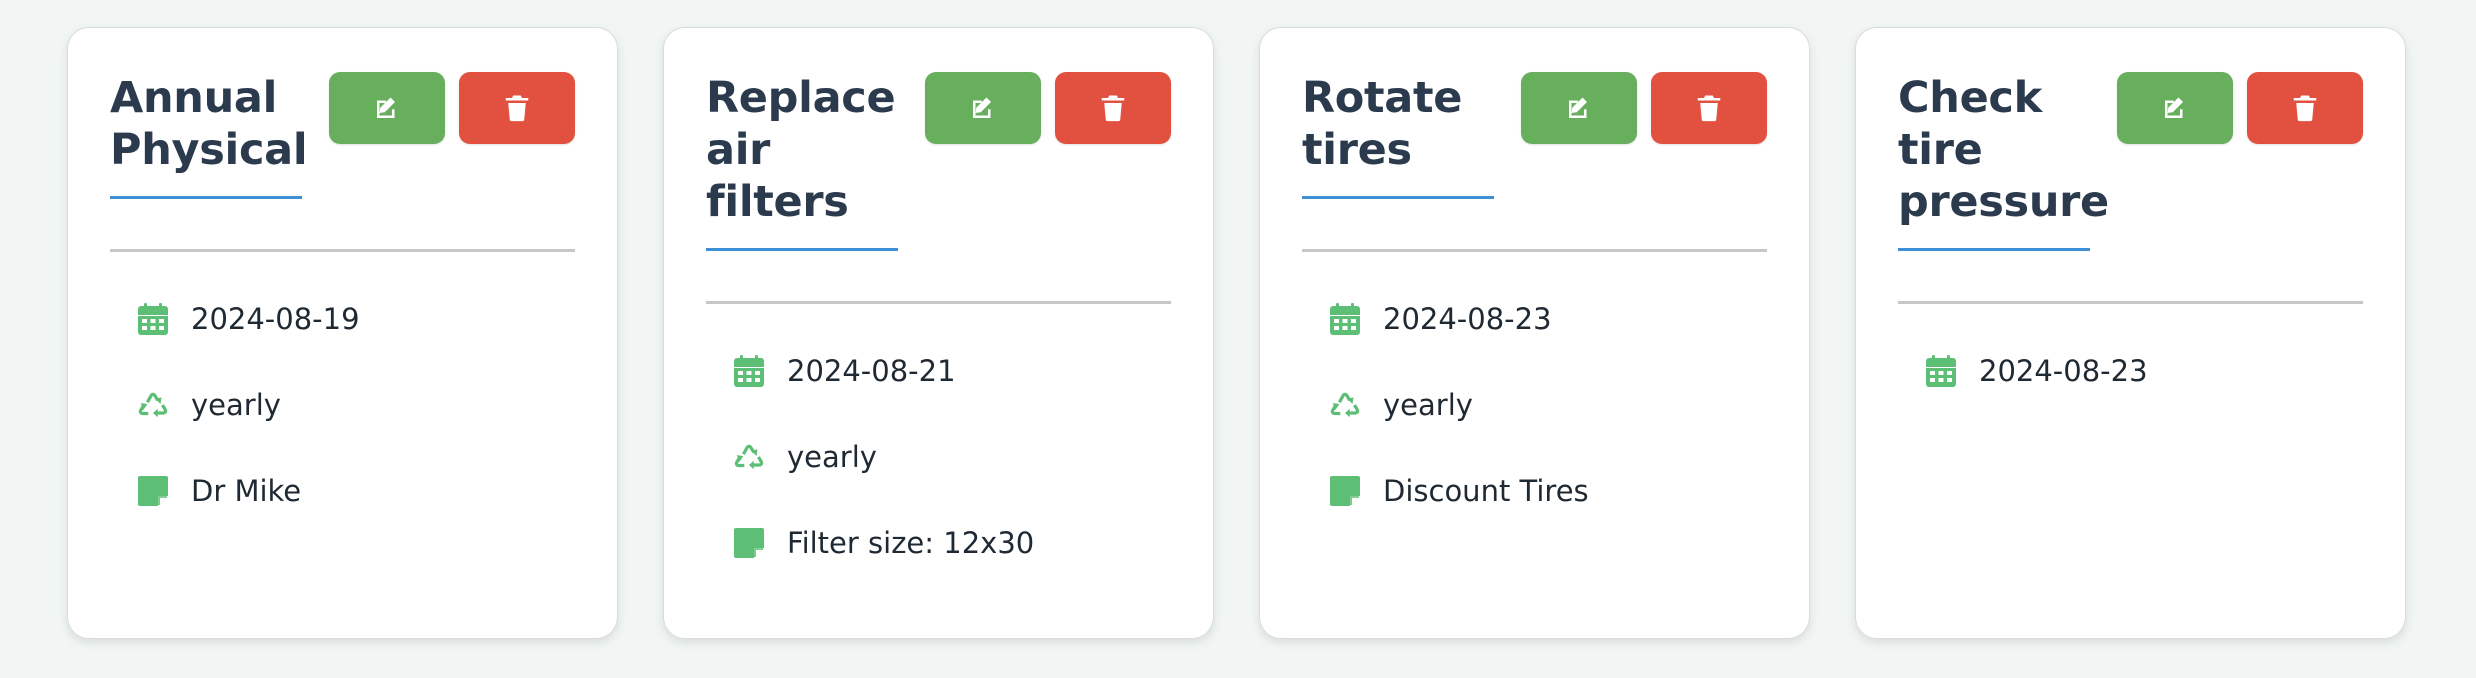  Describe the element at coordinates (194, 98) in the screenshot. I see `card-title-line: Annual` at that location.